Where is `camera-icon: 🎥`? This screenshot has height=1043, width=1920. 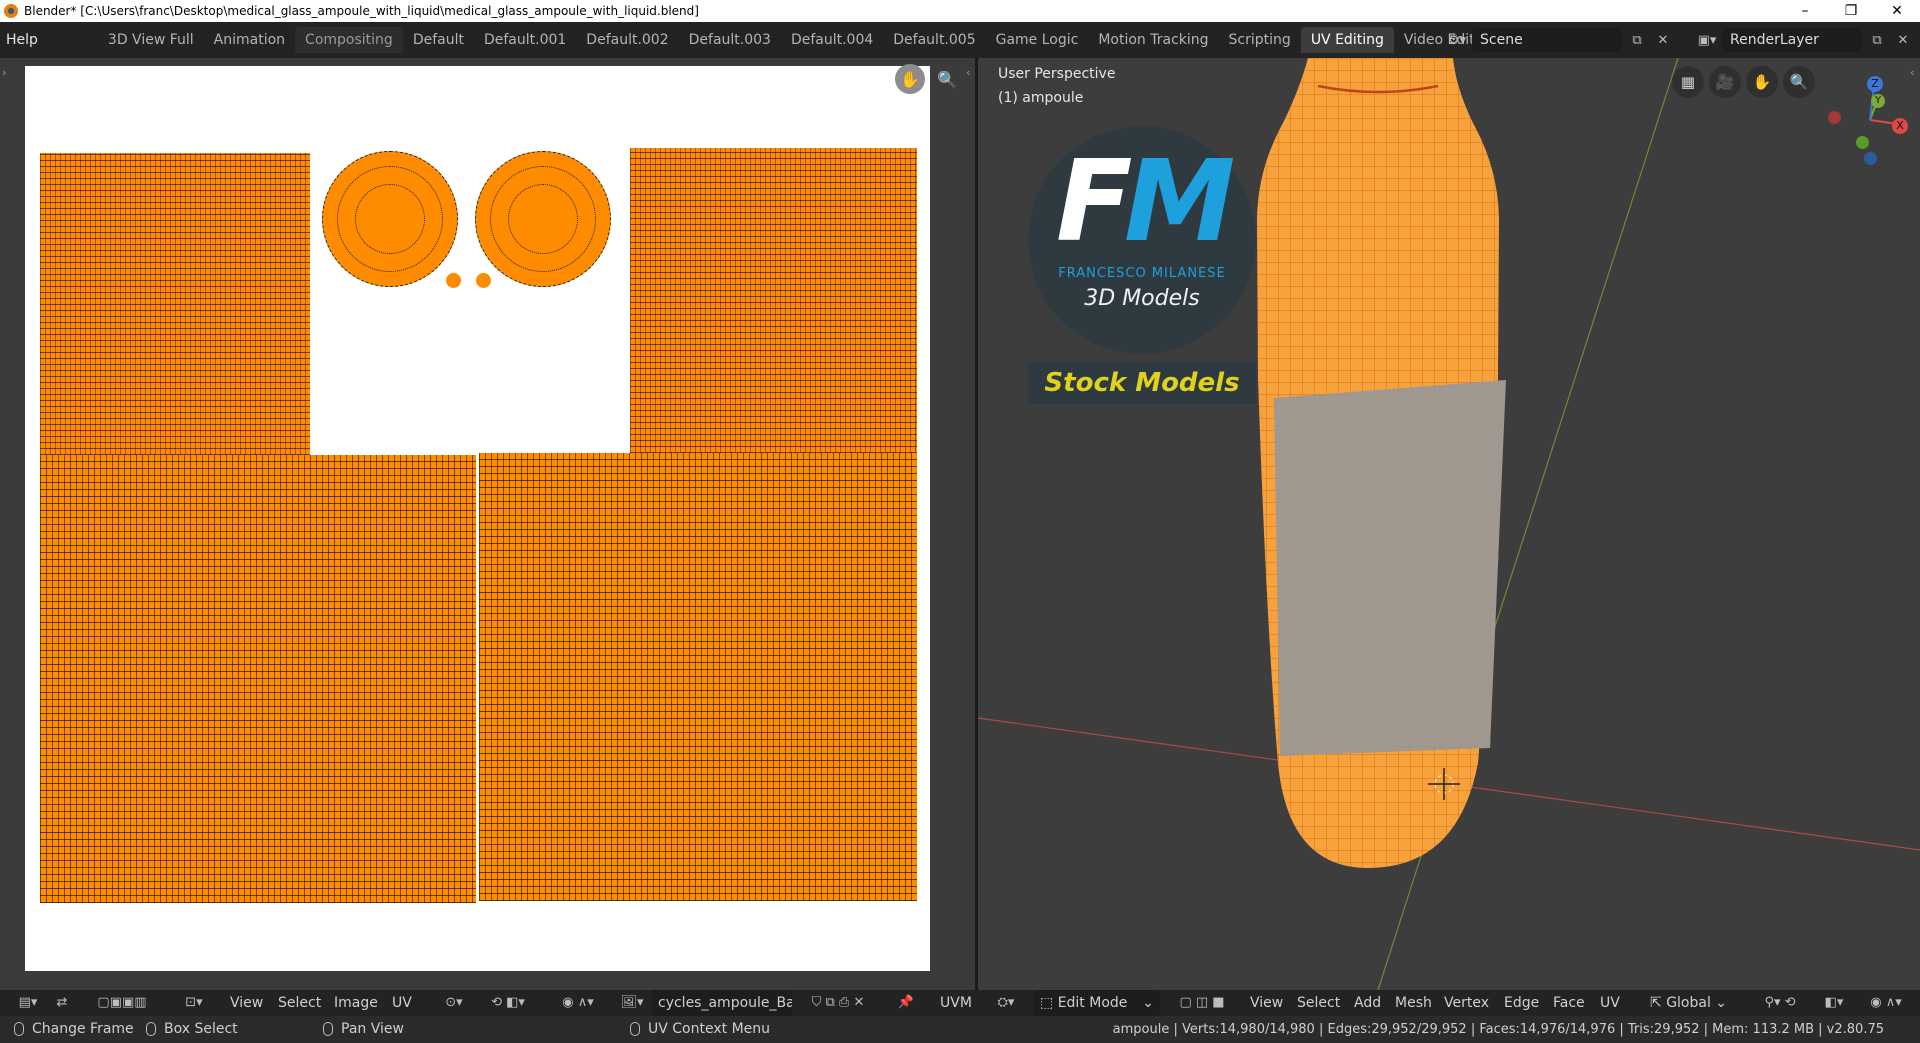 camera-icon: 🎥 is located at coordinates (1725, 82).